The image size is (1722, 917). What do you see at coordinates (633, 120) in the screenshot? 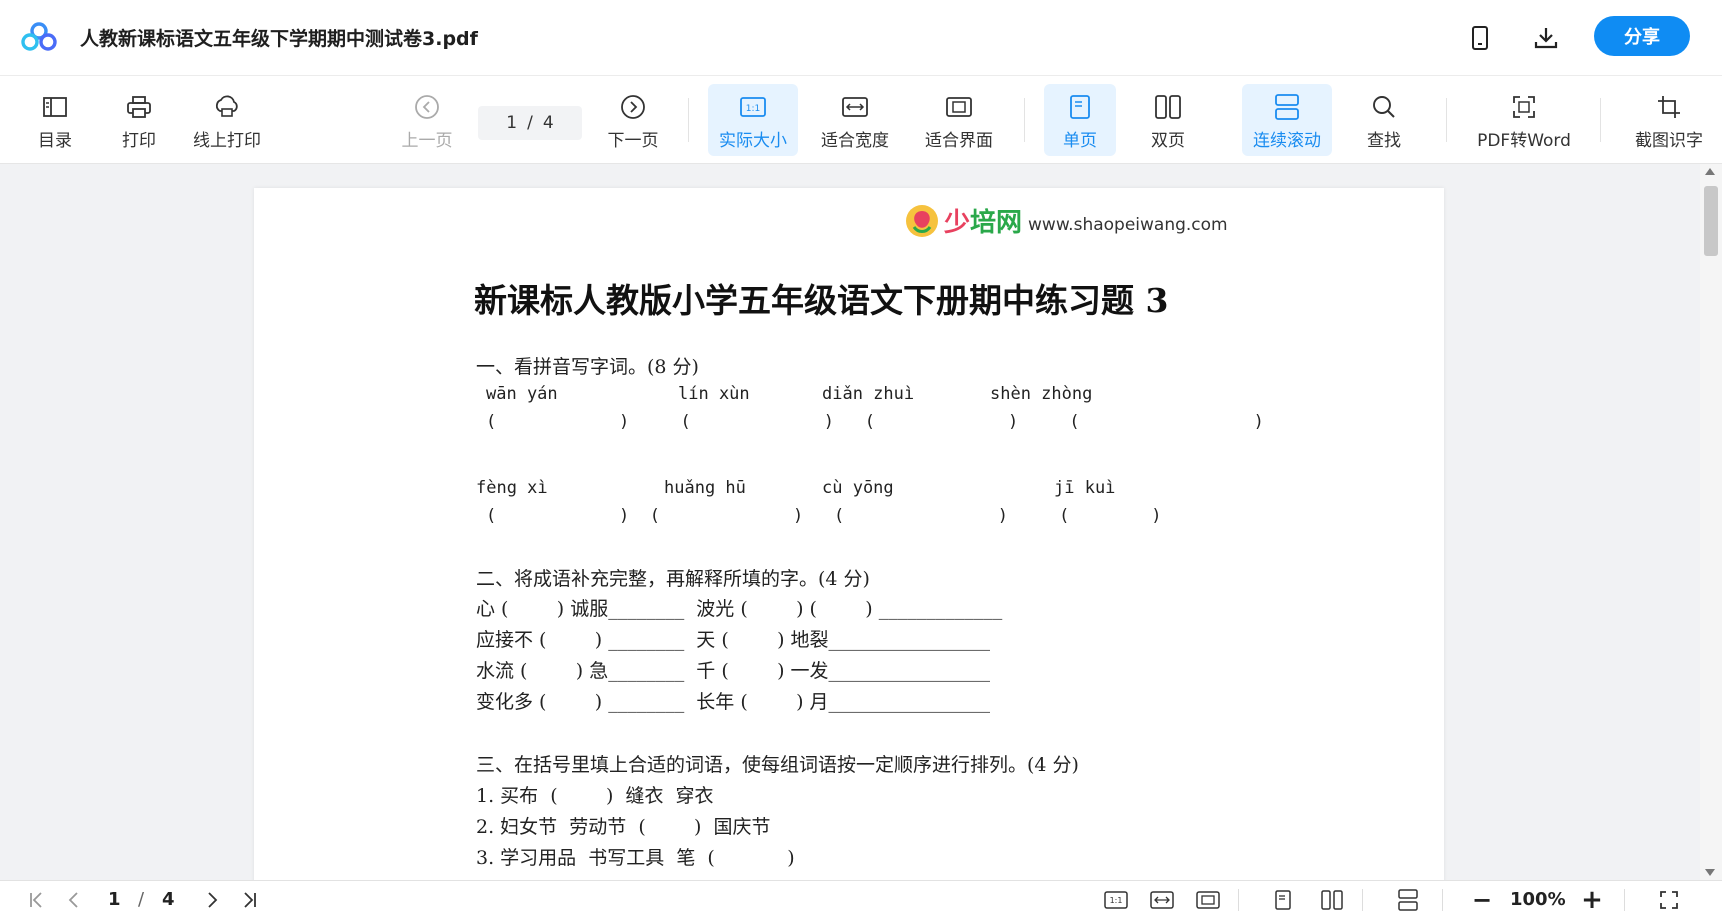
I see `next-page-button: 下一页` at bounding box center [633, 120].